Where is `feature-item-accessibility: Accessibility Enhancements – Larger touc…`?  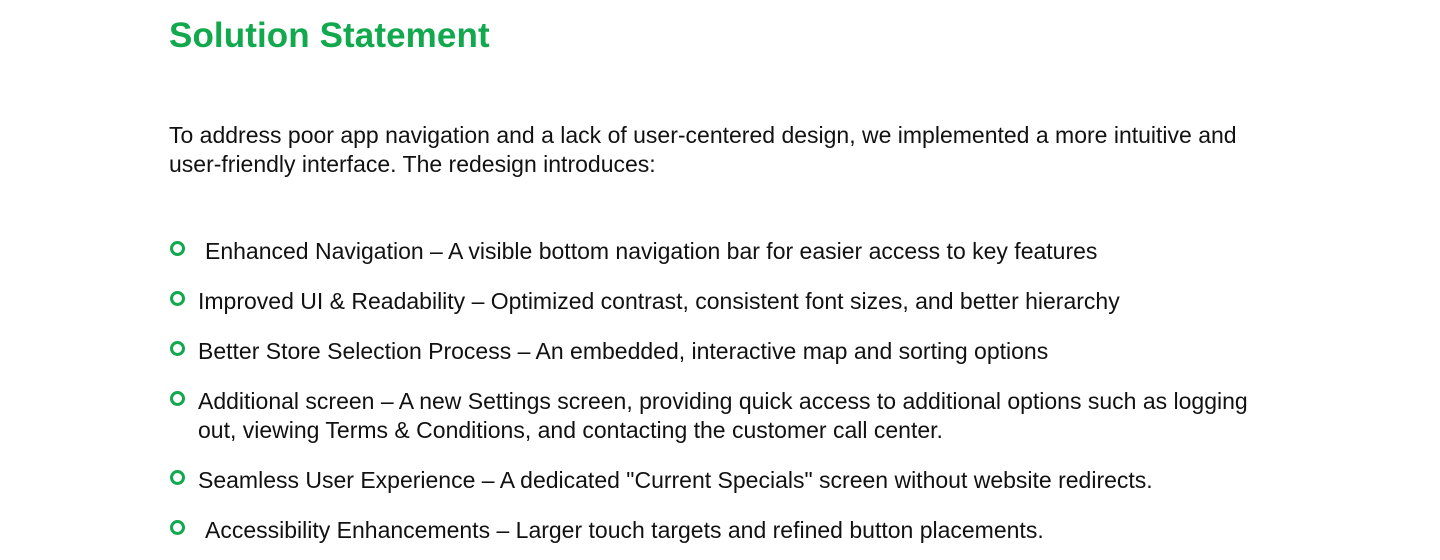 feature-item-accessibility: Accessibility Enhancements – Larger touc… is located at coordinates (724, 530).